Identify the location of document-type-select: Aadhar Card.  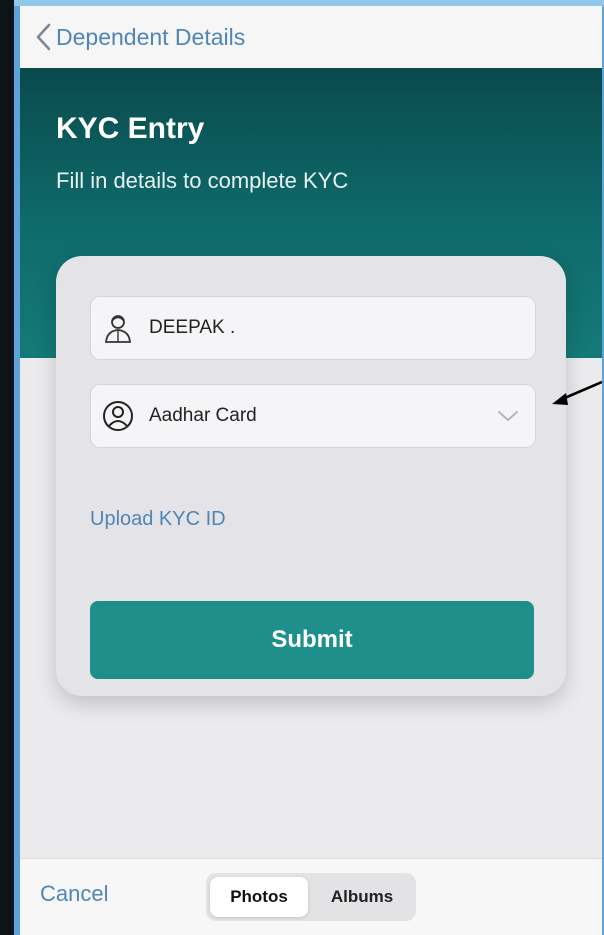
(313, 416).